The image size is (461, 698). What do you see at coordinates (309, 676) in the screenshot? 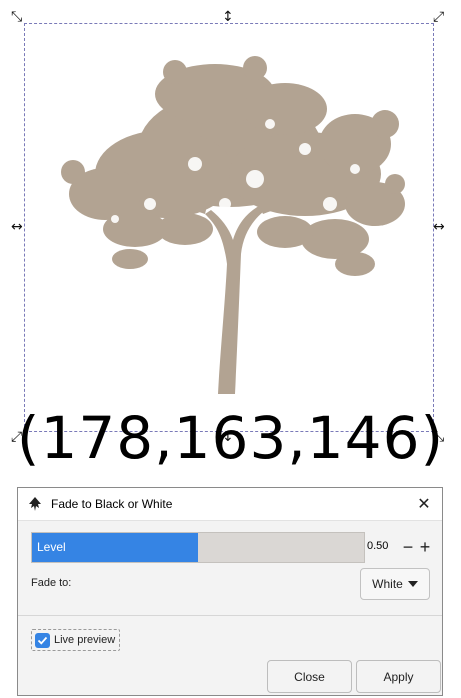
I see `close-button: Close` at bounding box center [309, 676].